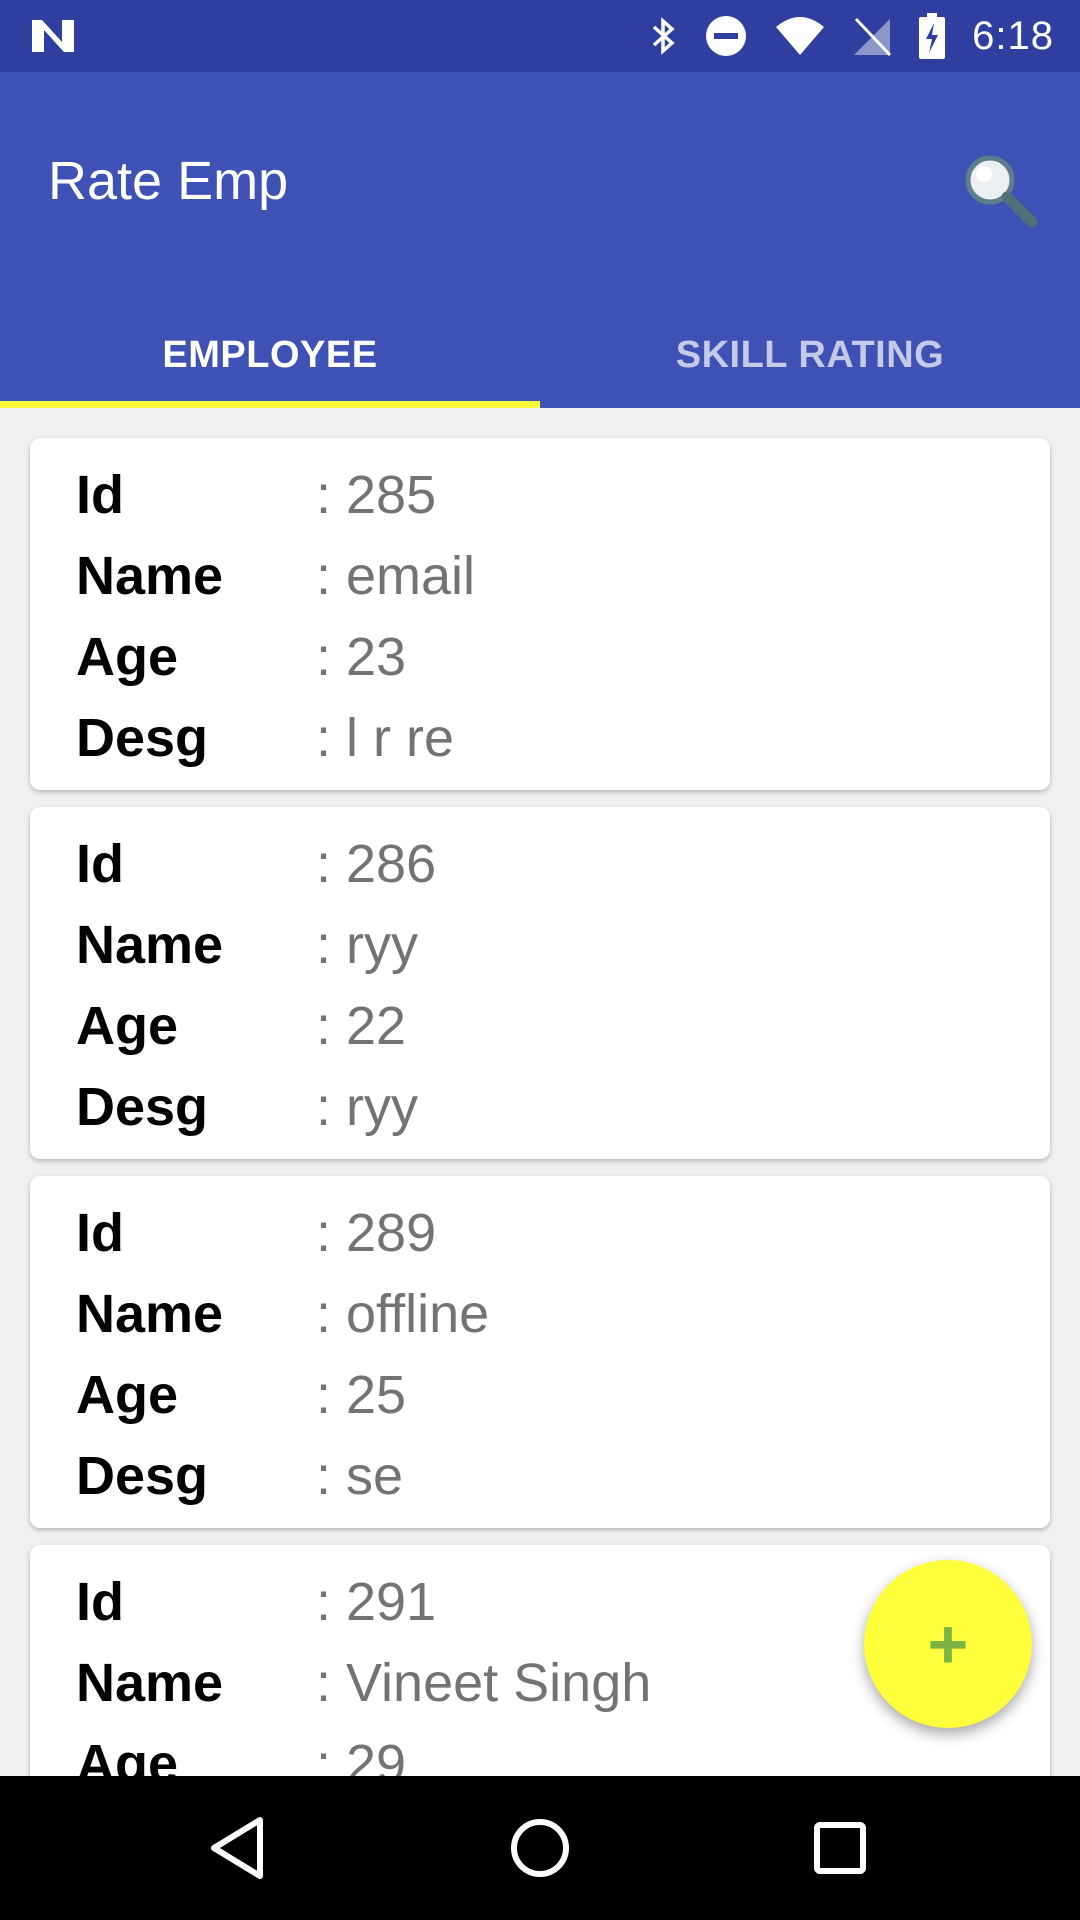 Image resolution: width=1080 pixels, height=1920 pixels. I want to click on id-value: : 289, so click(376, 1233).